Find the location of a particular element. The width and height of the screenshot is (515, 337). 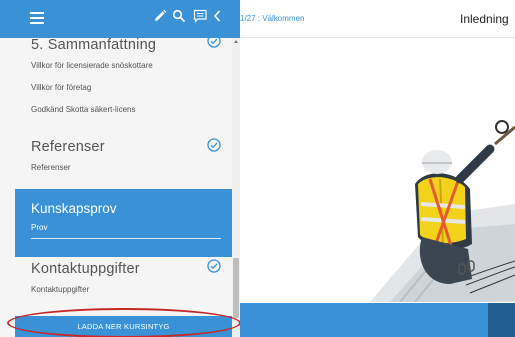

list-item: Referenser is located at coordinates (51, 167).